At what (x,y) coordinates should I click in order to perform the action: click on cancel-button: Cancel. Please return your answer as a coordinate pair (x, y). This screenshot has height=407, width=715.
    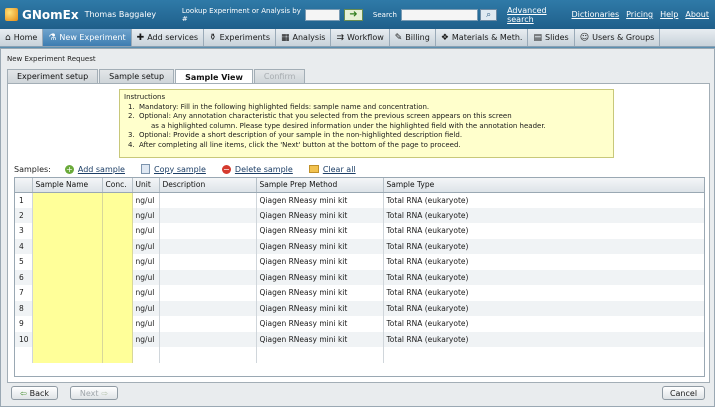
    Looking at the image, I should click on (683, 393).